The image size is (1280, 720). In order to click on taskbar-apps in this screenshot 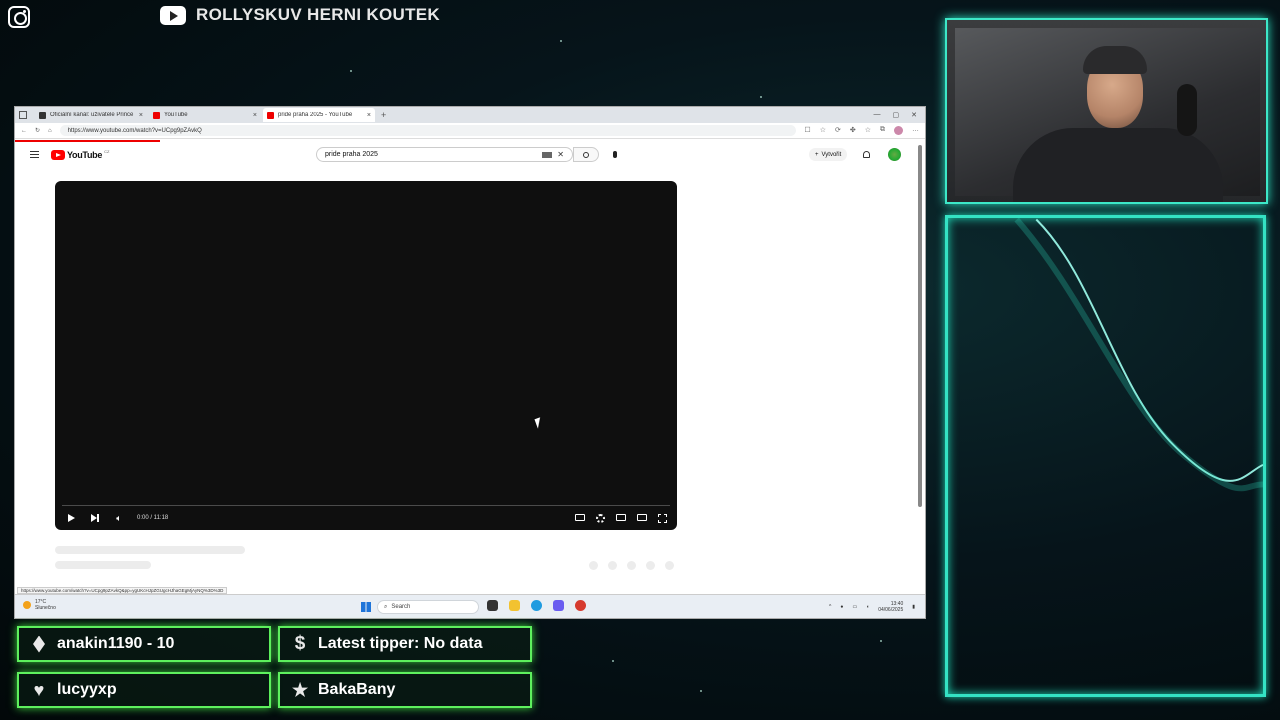, I will do `click(536, 605)`.